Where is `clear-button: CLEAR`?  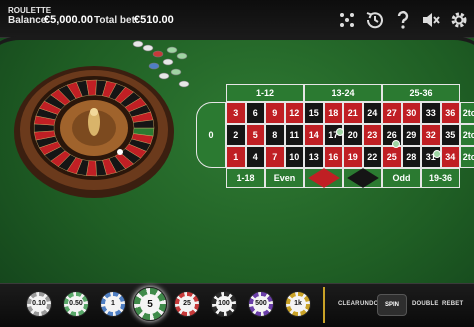
clear-button: CLEAR is located at coordinates (349, 304).